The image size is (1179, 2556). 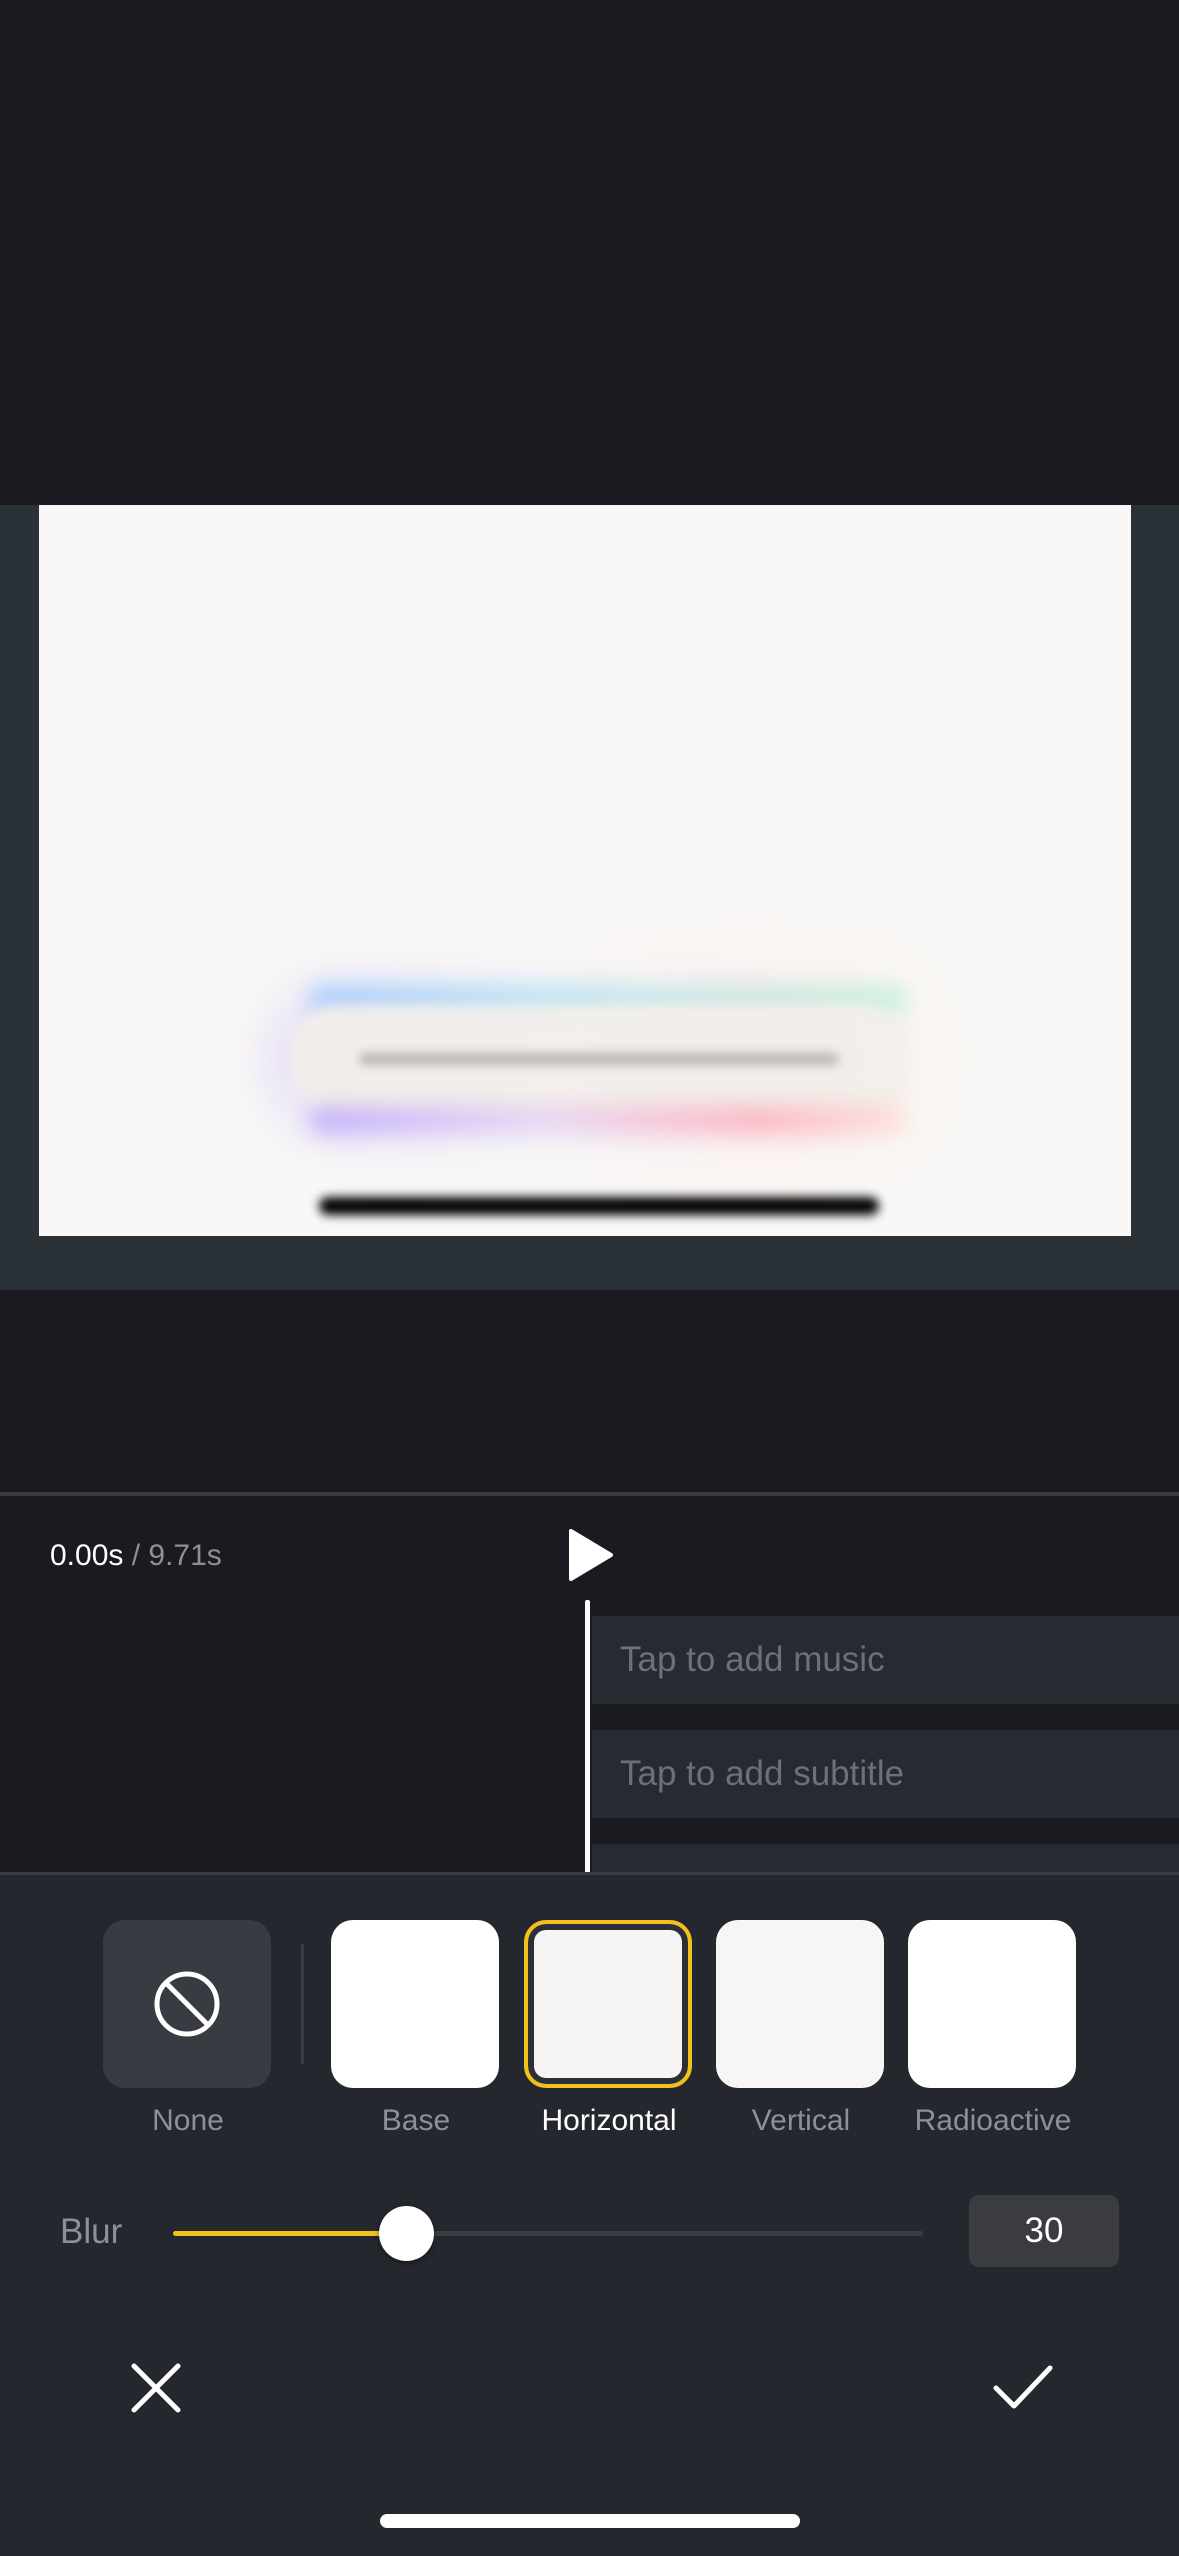 I want to click on add-music-label: Tap to add music, so click(x=752, y=1659).